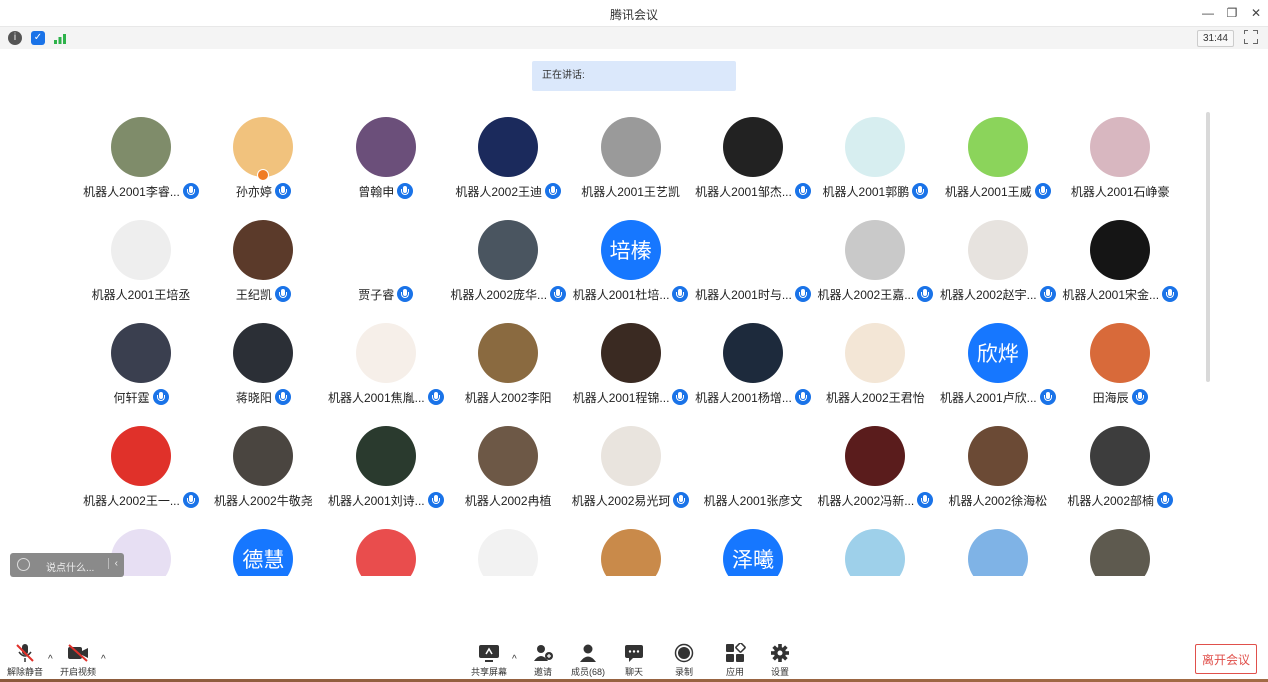 This screenshot has width=1268, height=682. What do you see at coordinates (631, 473) in the screenshot?
I see `participant-tile: 机器人2002易光珂` at bounding box center [631, 473].